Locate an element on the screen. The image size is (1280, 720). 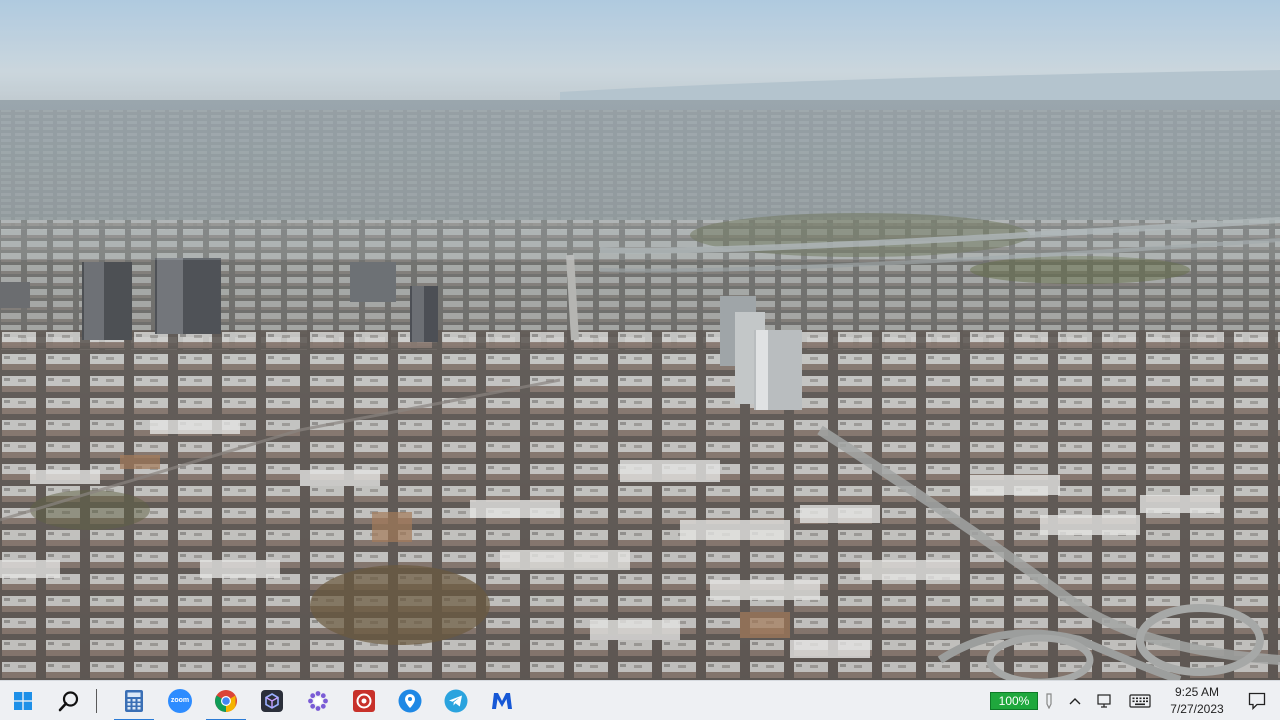
start-button is located at coordinates (23, 700).